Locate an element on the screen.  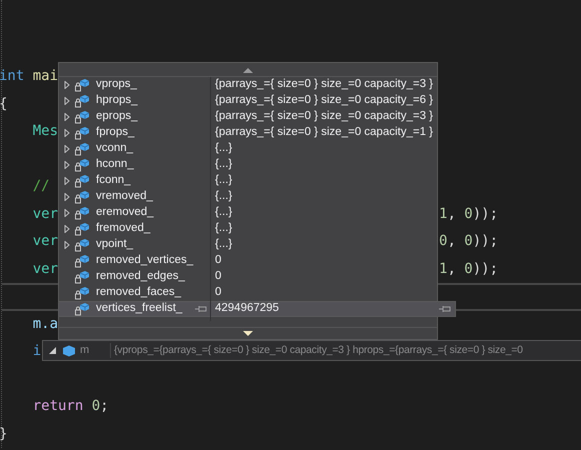
code-text: m.a is located at coordinates (45, 324).